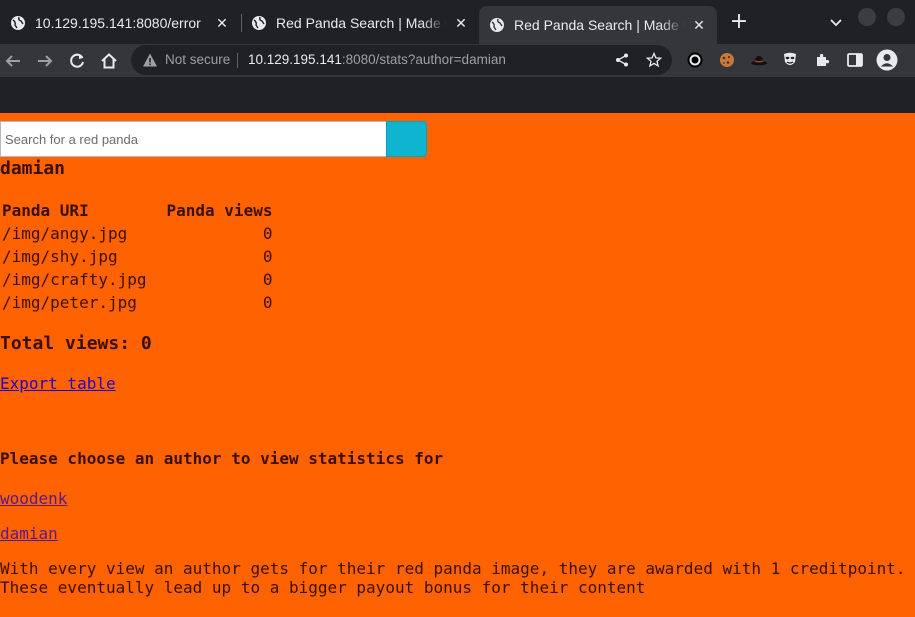  I want to click on address-divider, so click(237, 60).